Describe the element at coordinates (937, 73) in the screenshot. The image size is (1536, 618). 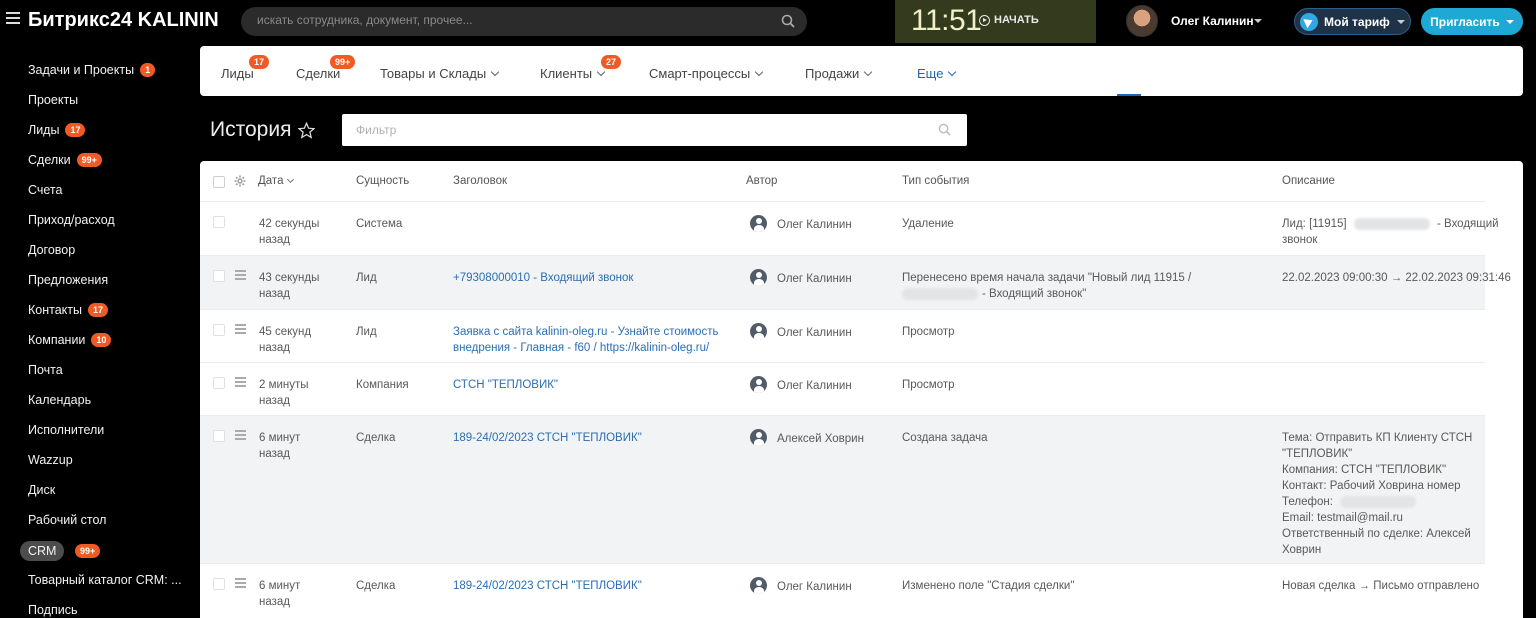
I see `nav-item: Еще` at that location.